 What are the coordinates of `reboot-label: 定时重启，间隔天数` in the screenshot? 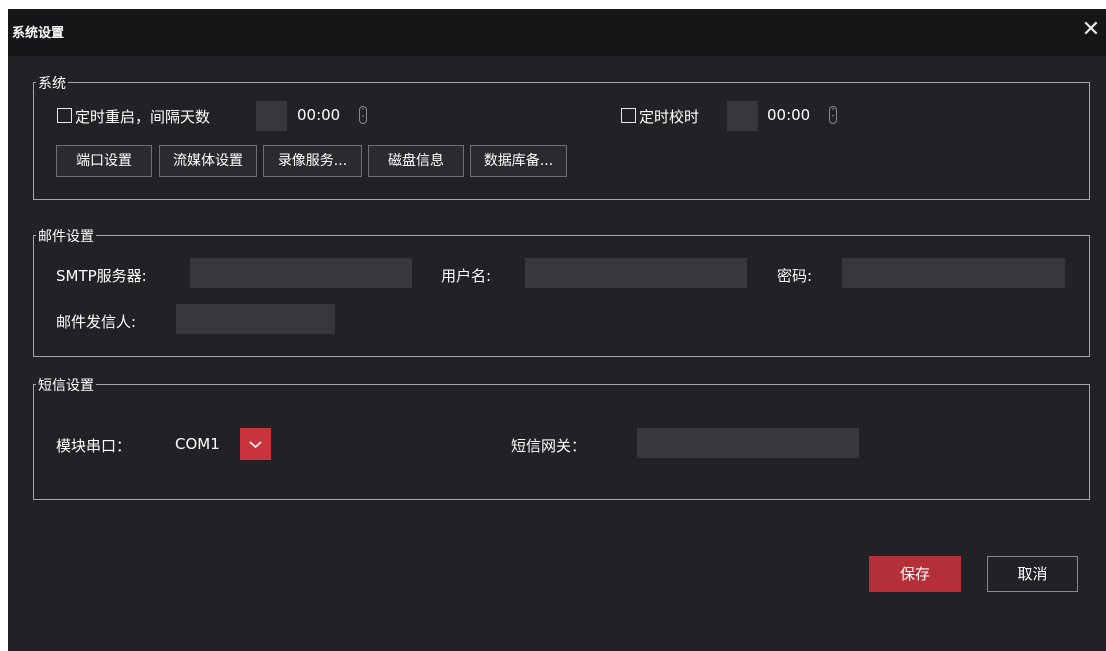 It's located at (143, 117).